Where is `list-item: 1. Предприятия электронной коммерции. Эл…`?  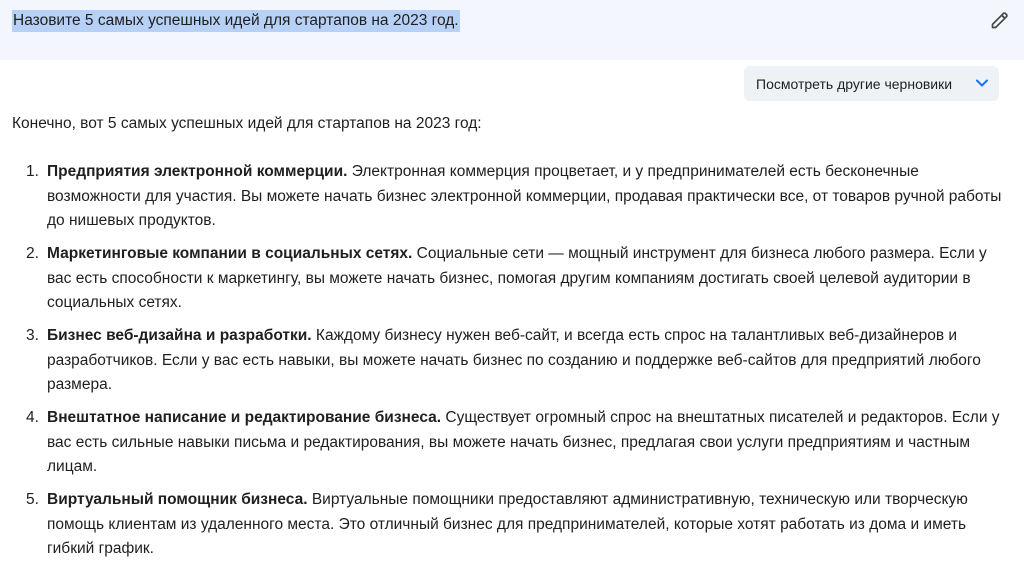
list-item: 1. Предприятия электронной коммерции. Эл… is located at coordinates (505, 197).